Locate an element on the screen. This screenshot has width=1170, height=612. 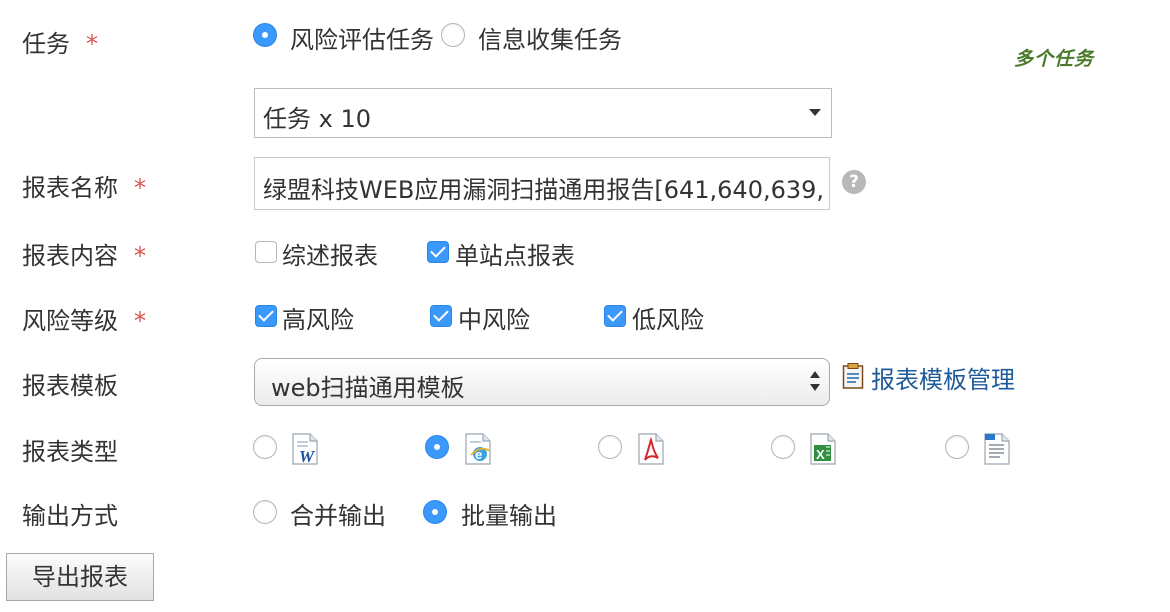
template-select-value: web扫描通用模板 is located at coordinates (368, 388).